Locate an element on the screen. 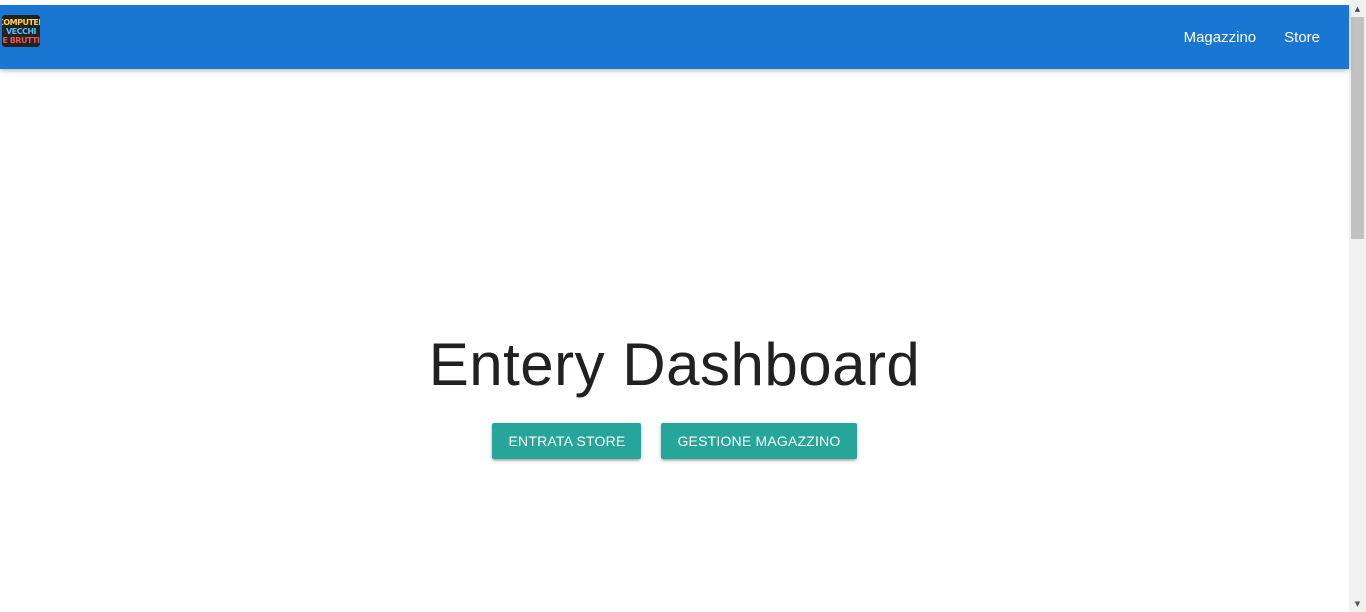 The image size is (1366, 612). navbar: COMPUTER VECCHI E BRUTTI Magazzino Store is located at coordinates (674, 37).